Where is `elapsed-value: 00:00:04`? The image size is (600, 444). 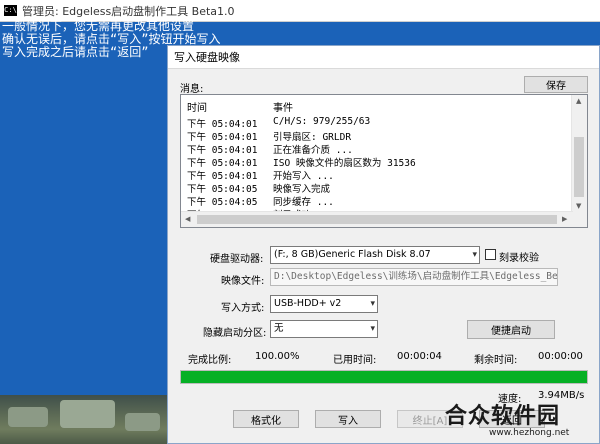
elapsed-value: 00:00:04 is located at coordinates (419, 356).